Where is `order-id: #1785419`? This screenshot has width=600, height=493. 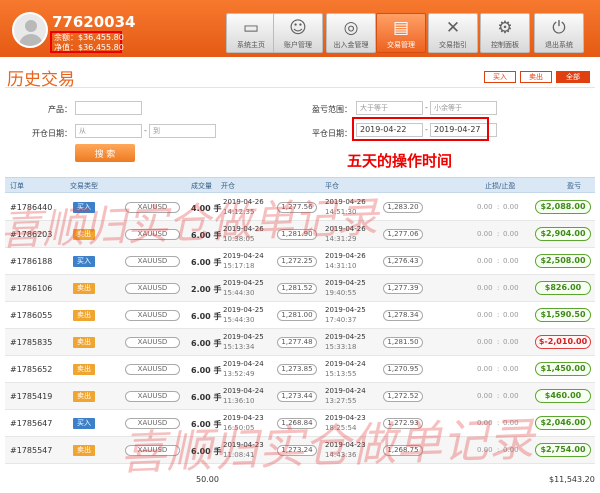
order-id: #1785419 is located at coordinates (31, 396).